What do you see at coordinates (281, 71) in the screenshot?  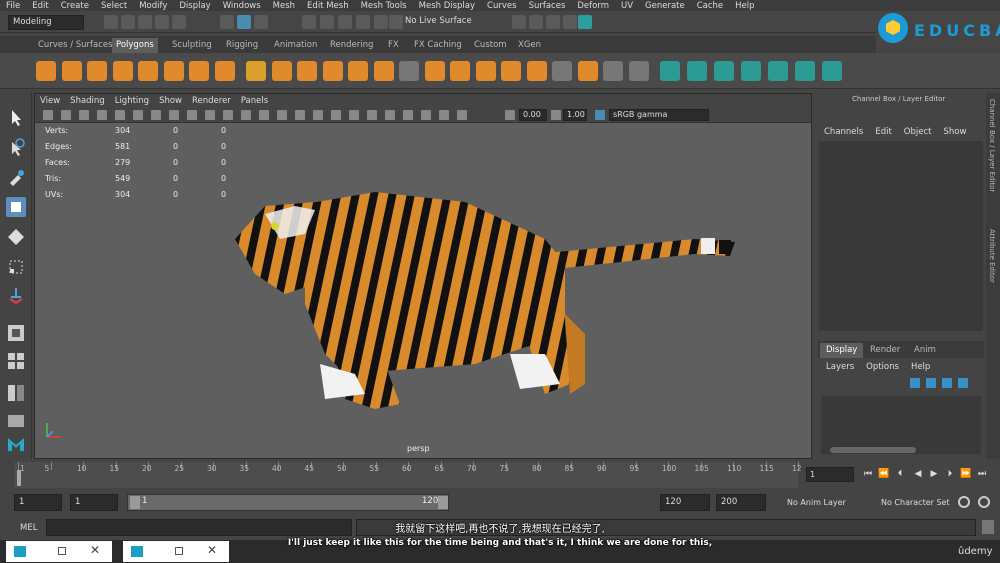 I see `separate-icon` at bounding box center [281, 71].